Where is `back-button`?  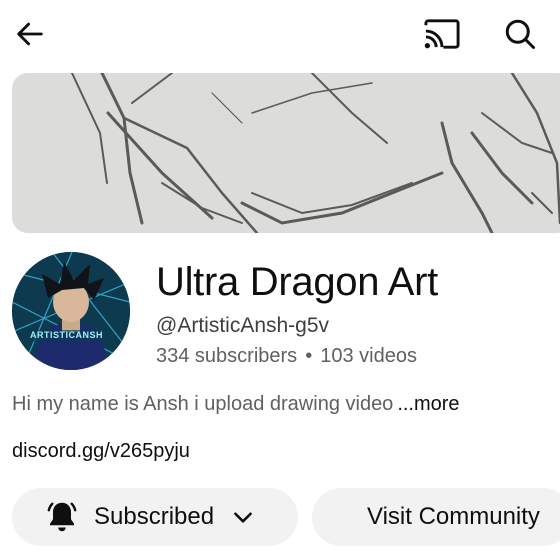 back-button is located at coordinates (30, 34).